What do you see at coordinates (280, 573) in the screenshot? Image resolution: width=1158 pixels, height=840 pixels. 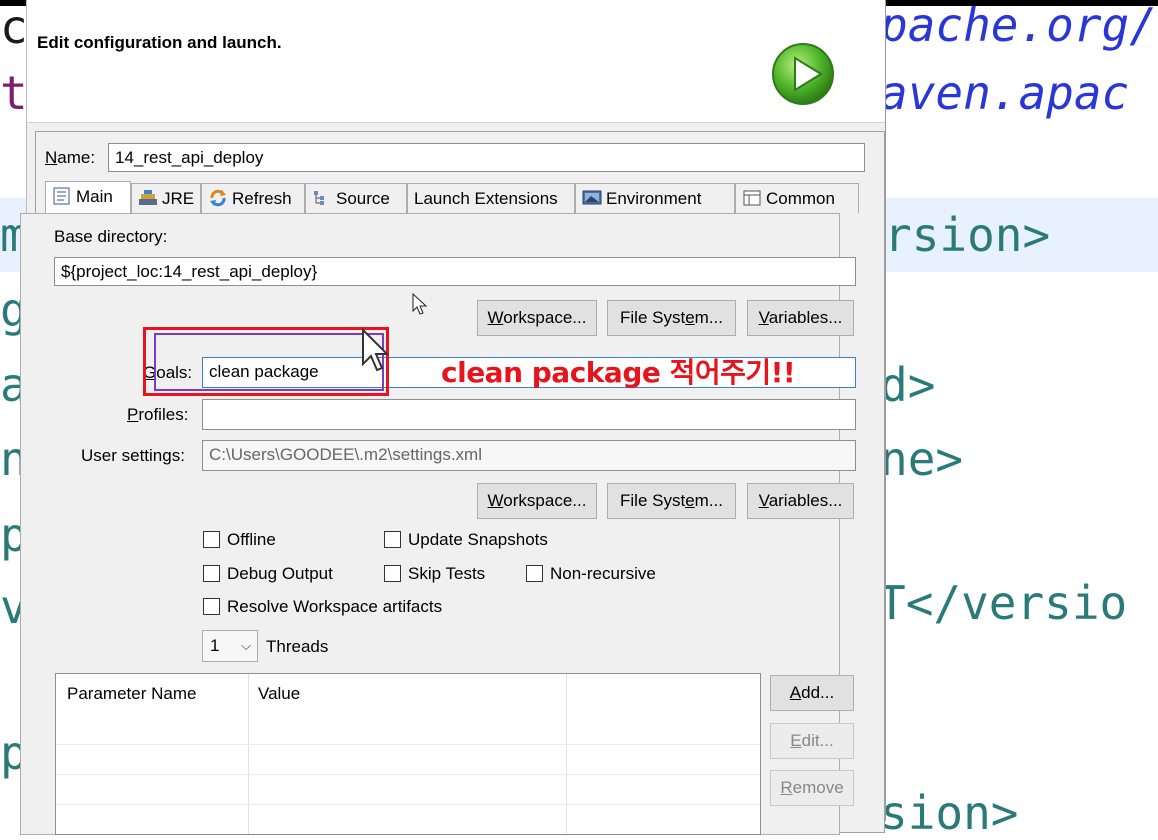 I see `debug-output-label: Debug Output` at bounding box center [280, 573].